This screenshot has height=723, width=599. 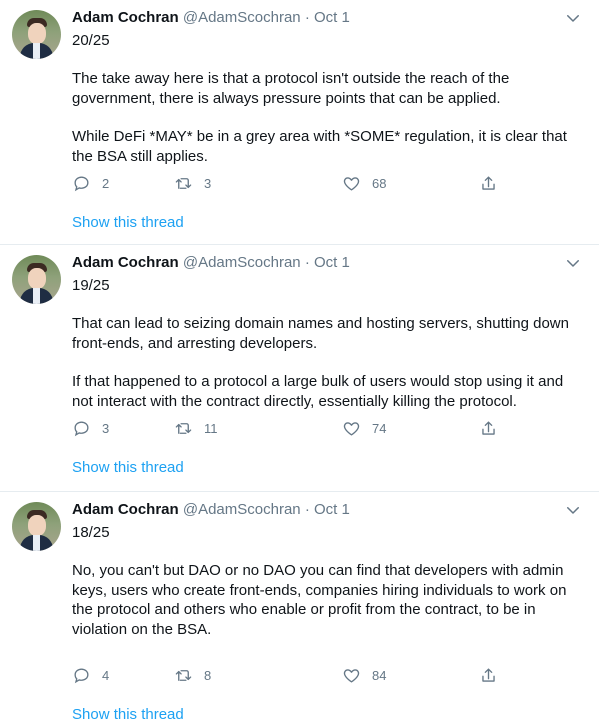 I want to click on thread-position: 19/25, so click(x=91, y=285).